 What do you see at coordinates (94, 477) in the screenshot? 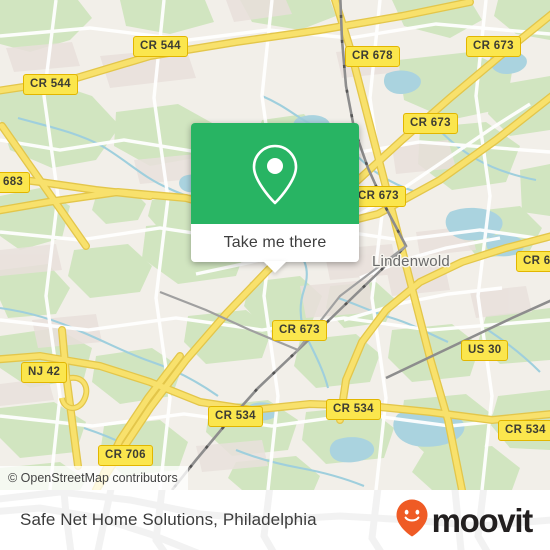
I see `osm-attribution: © OpenStreetMap contributors` at bounding box center [94, 477].